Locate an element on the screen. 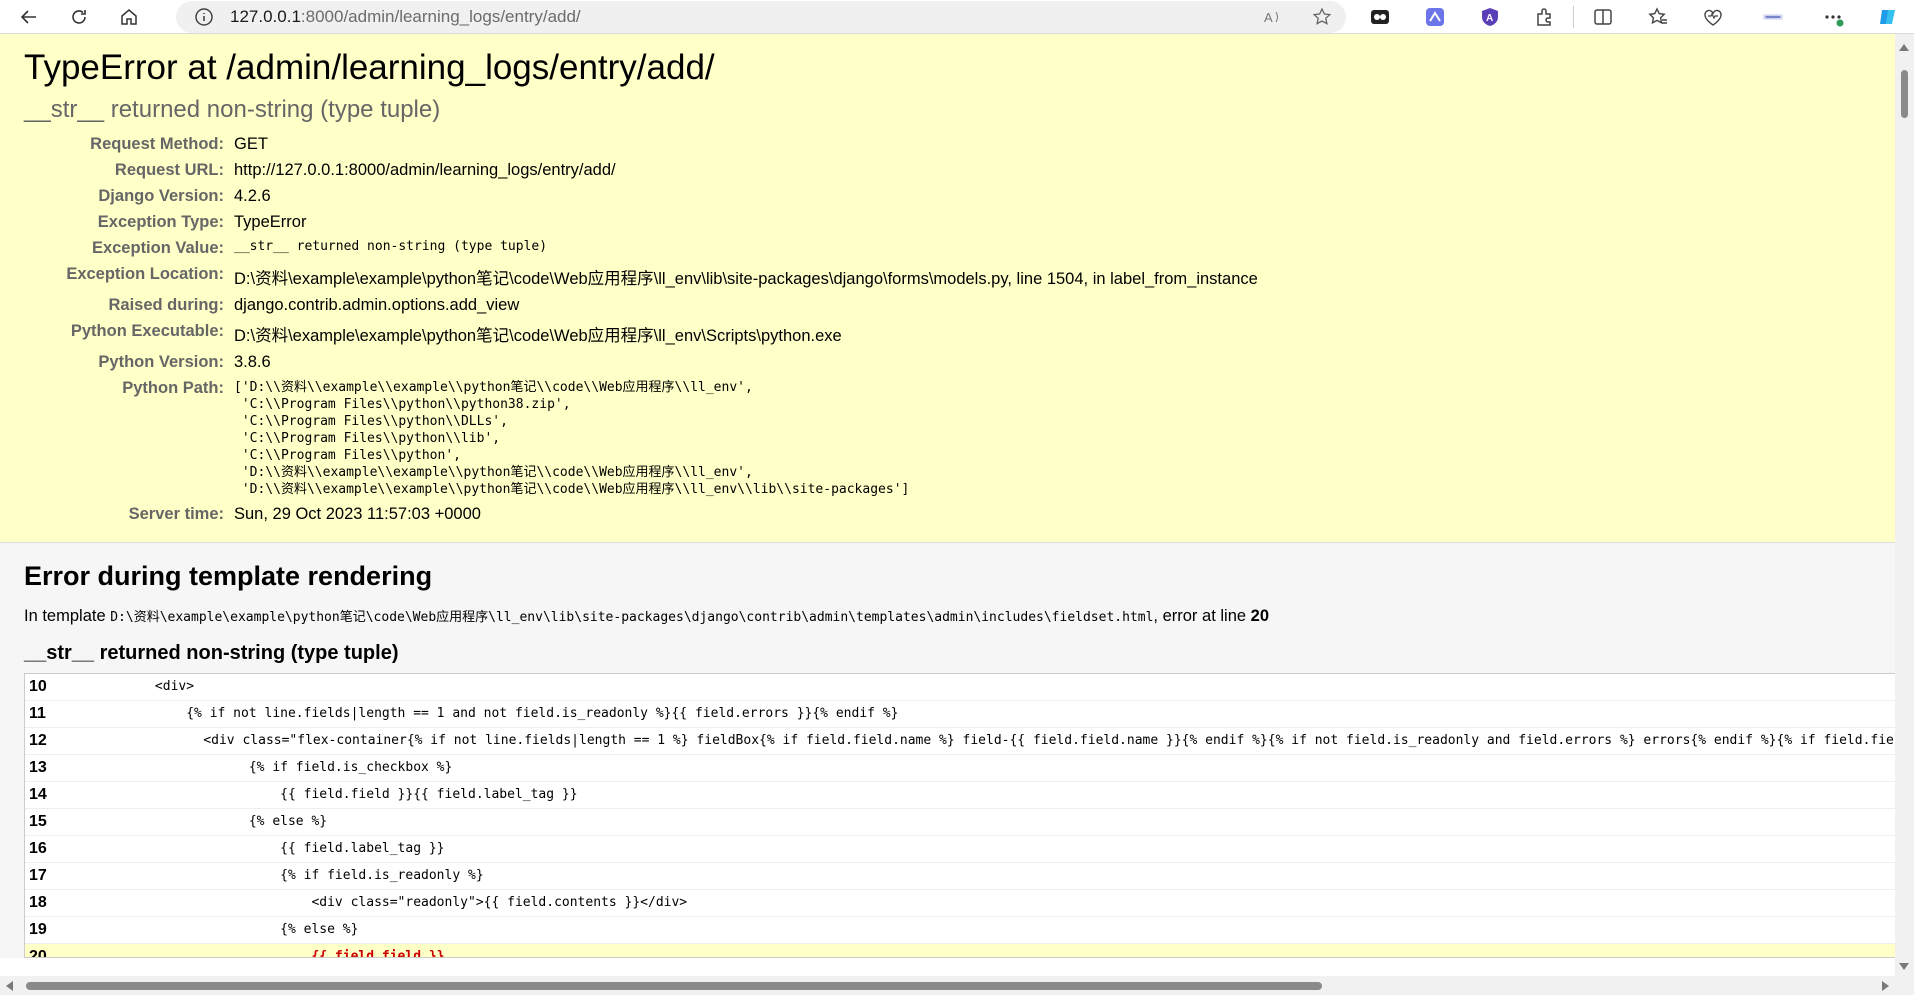 This screenshot has height=995, width=1914. source-line: 10 <div> is located at coordinates (960, 687).